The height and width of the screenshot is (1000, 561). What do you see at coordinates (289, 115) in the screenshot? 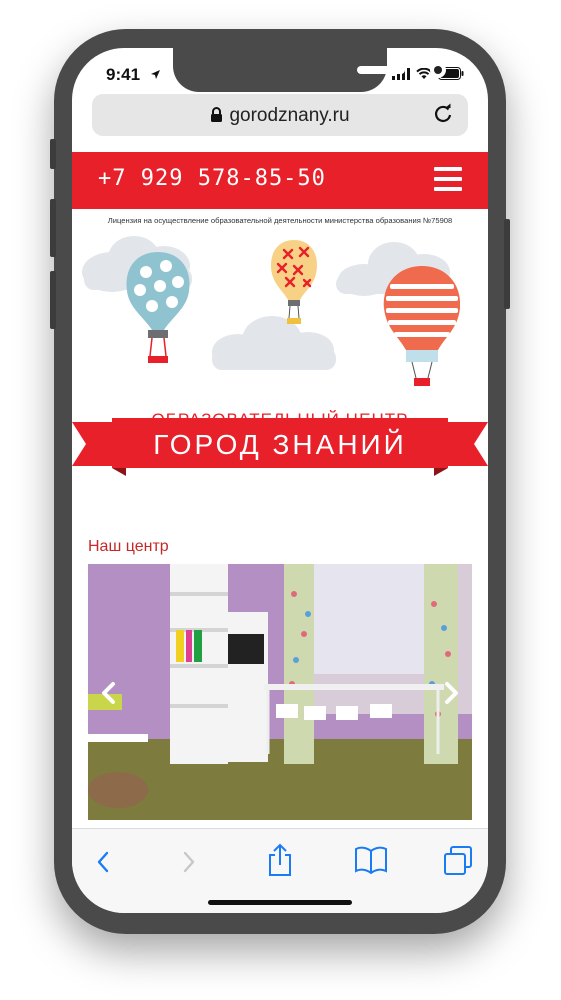
I see `url-text: gorodznany.ru` at bounding box center [289, 115].